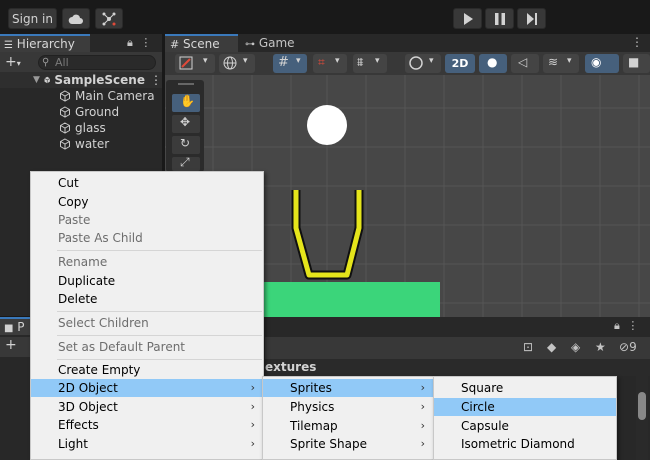 Image resolution: width=650 pixels, height=460 pixels. What do you see at coordinates (147, 347) in the screenshot?
I see `menu-item-set-default-parent: Set as Default Parent` at bounding box center [147, 347].